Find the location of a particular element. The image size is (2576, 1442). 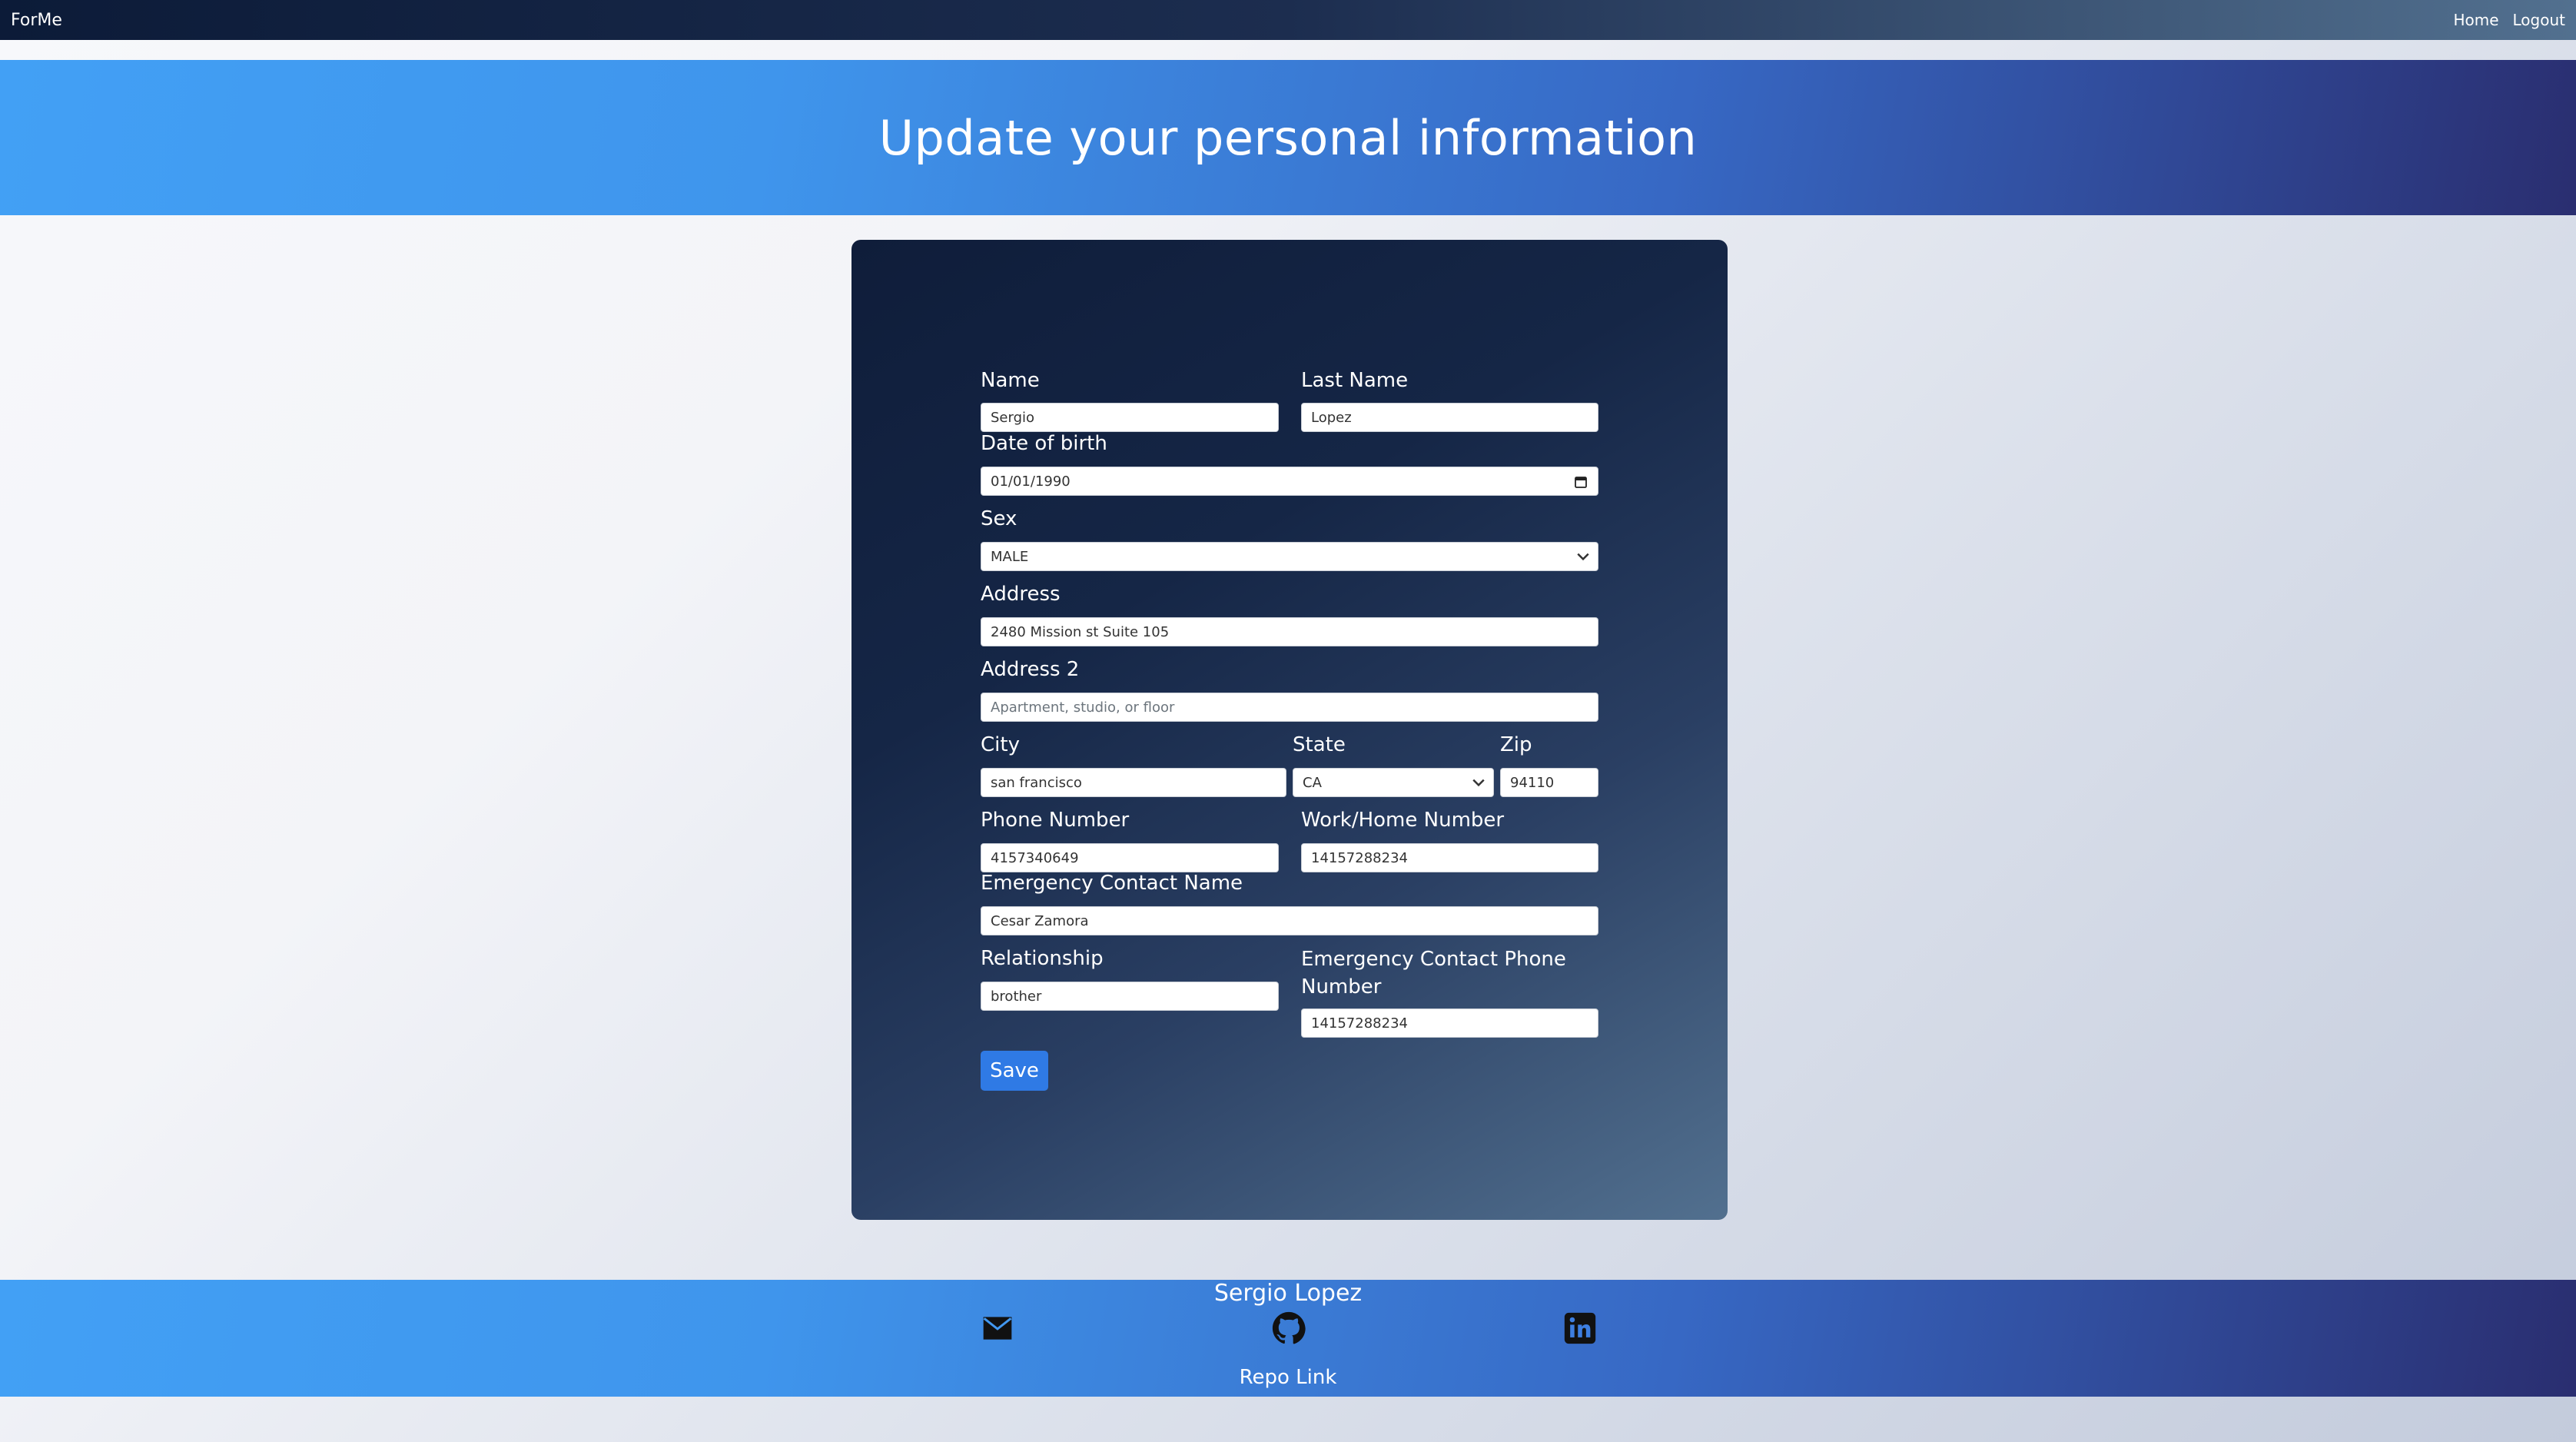

address2-label: Address 2 is located at coordinates (1030, 670).